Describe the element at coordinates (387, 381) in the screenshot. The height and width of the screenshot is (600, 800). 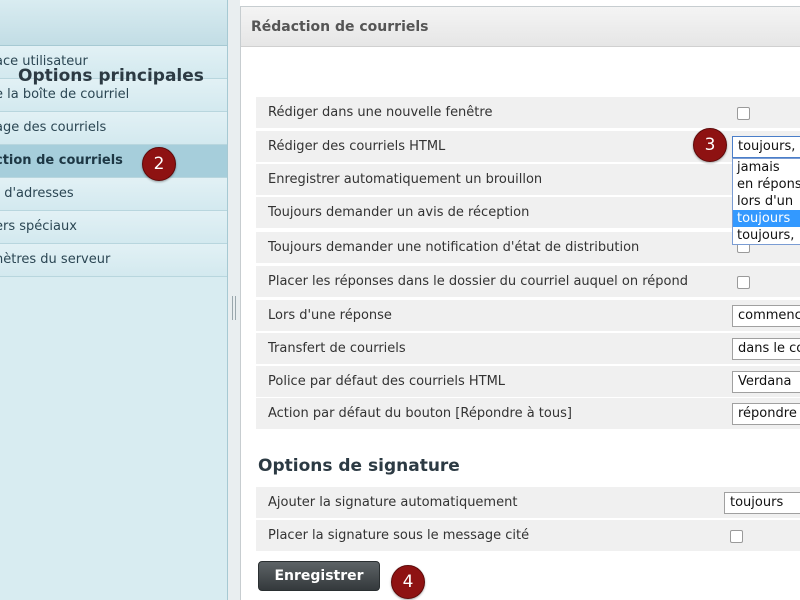
I see `option-label: Police par défaut des courriels HTML` at that location.